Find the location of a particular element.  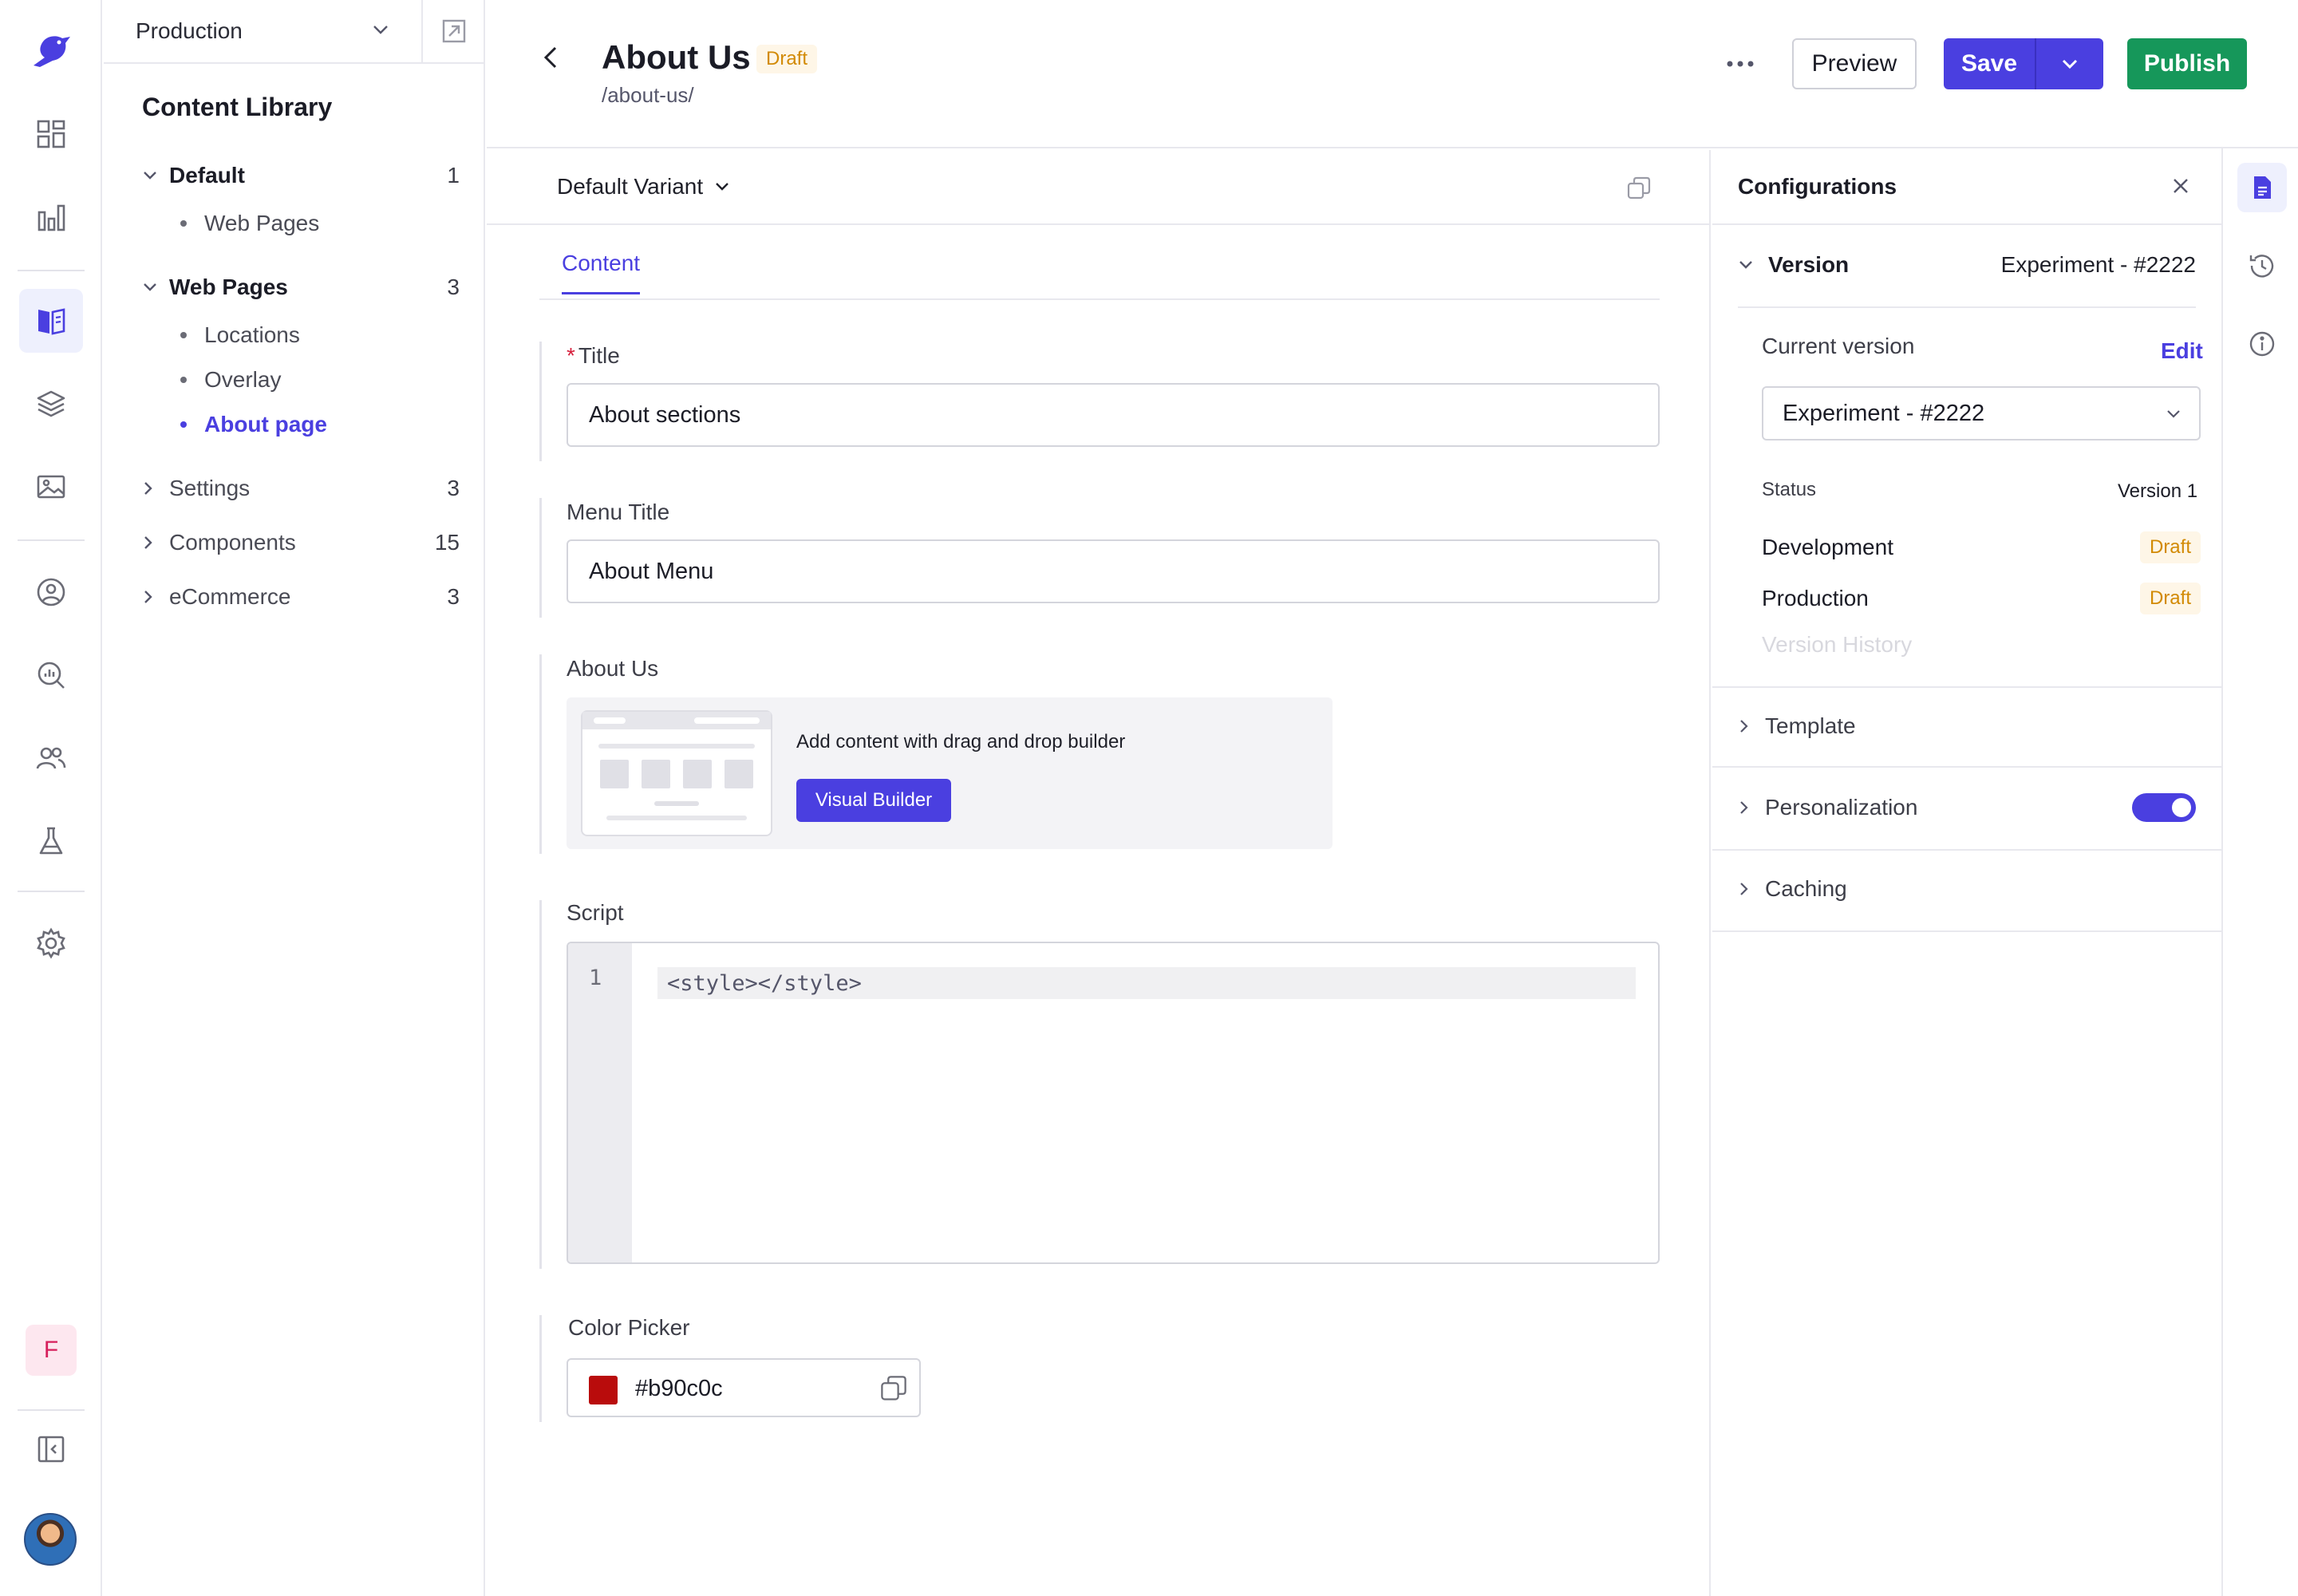

tree-item-label: Overlay is located at coordinates (243, 379).